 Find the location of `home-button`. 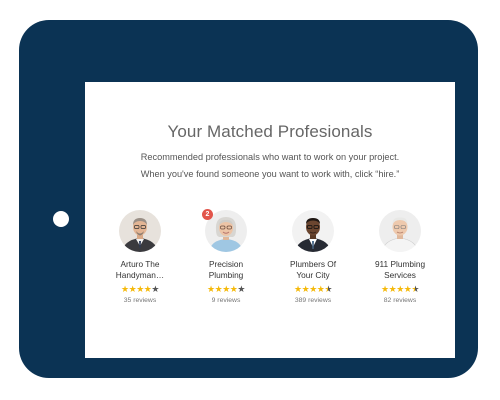

home-button is located at coordinates (61, 219).